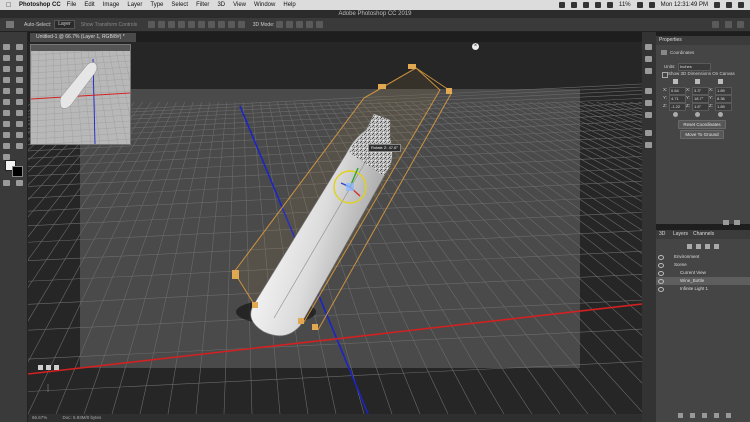 Image resolution: width=750 pixels, height=422 pixels. What do you see at coordinates (72, 5) in the screenshot?
I see `menu-file: File` at bounding box center [72, 5].